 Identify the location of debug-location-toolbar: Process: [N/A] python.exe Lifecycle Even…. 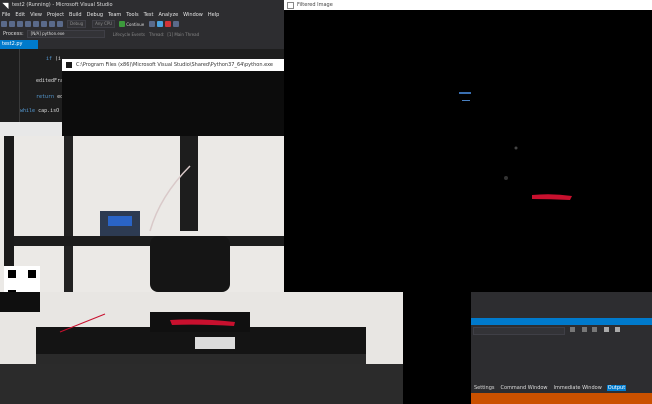
(142, 34).